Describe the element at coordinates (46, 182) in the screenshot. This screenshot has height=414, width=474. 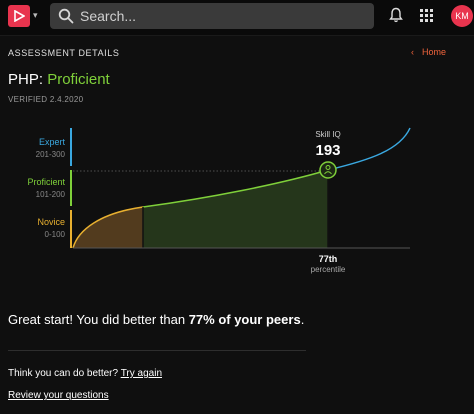
I see `proficient-label: Proficient` at that location.